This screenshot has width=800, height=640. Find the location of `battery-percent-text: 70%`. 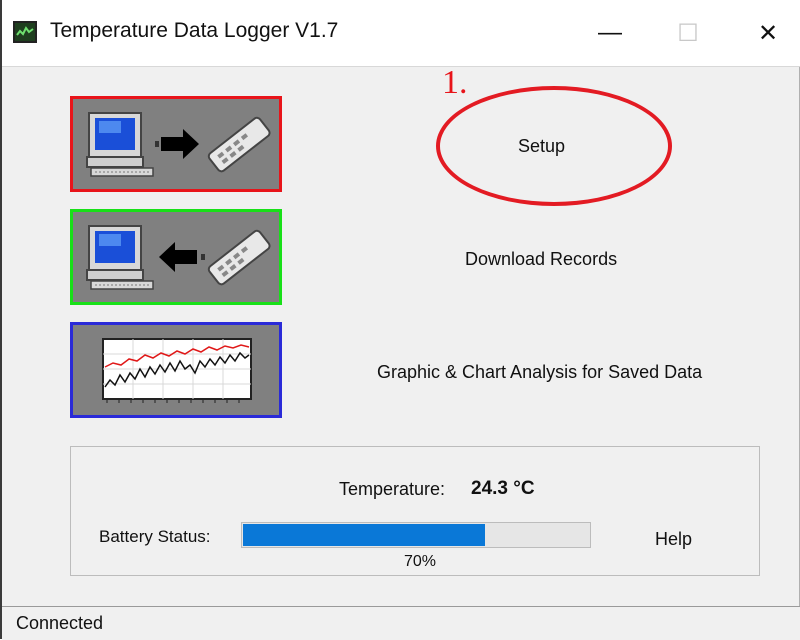

battery-percent-text: 70% is located at coordinates (420, 561).